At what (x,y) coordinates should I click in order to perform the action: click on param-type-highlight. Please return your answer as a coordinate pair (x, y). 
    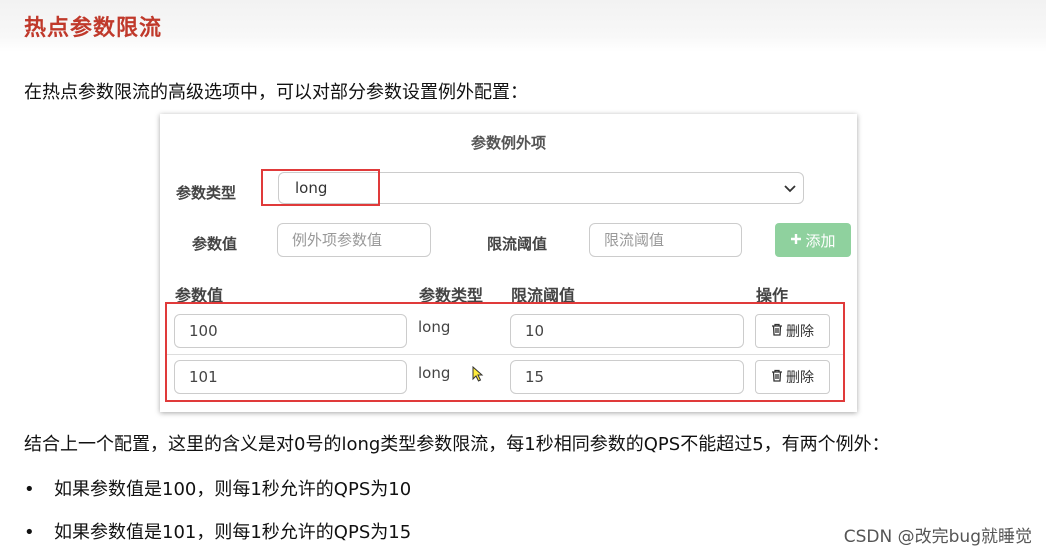
    Looking at the image, I should click on (320, 187).